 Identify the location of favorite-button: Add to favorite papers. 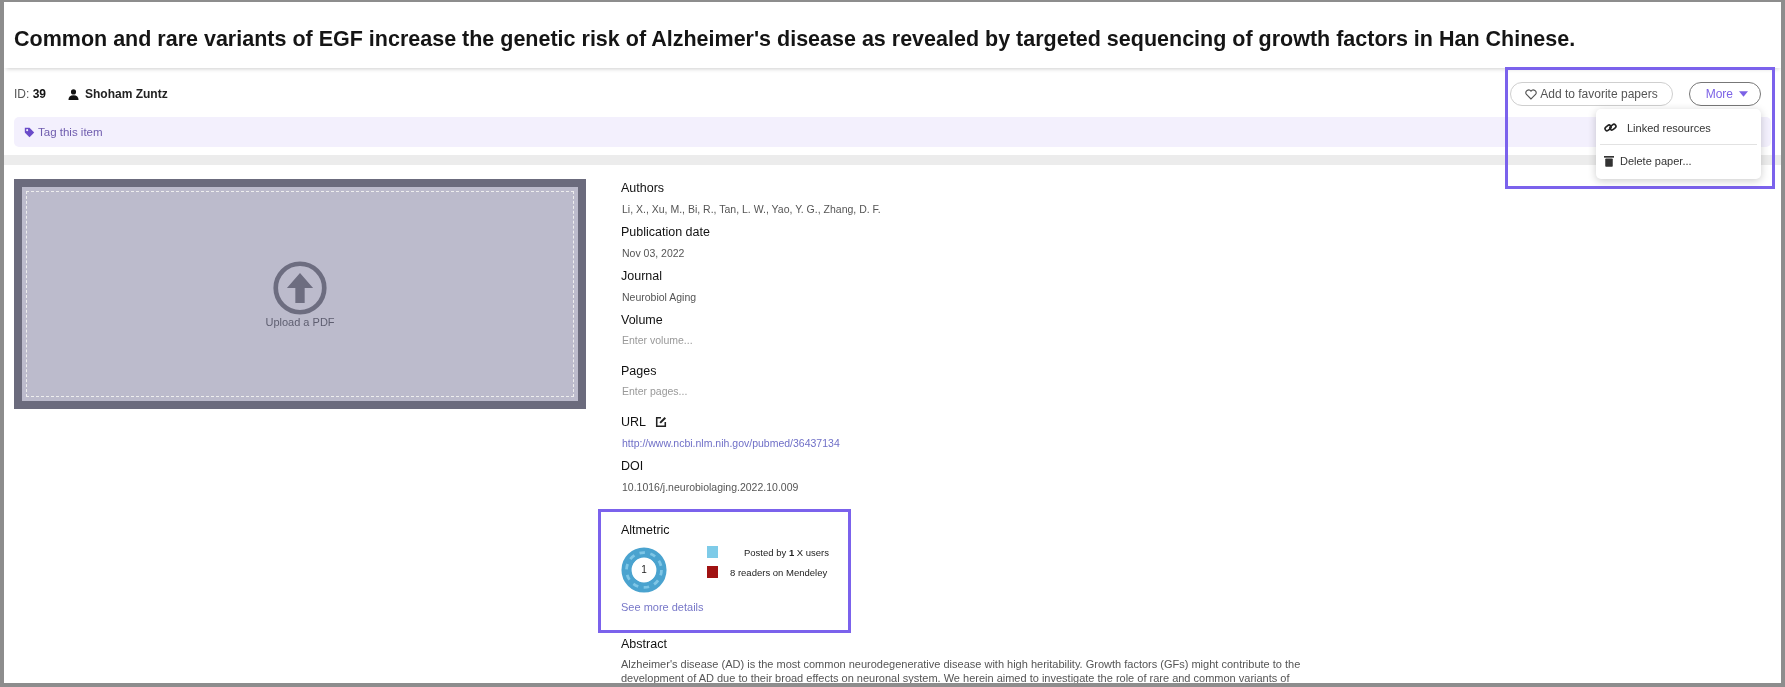
(1591, 94).